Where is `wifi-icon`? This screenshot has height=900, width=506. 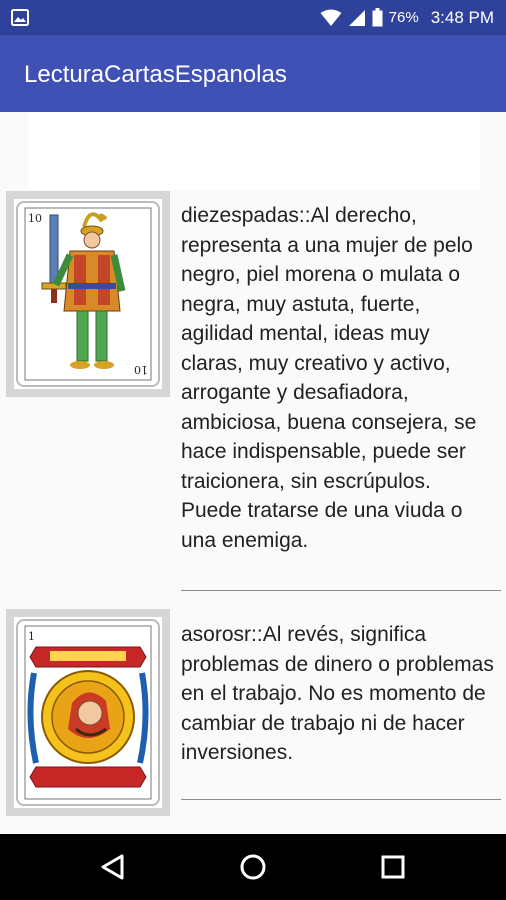
wifi-icon is located at coordinates (331, 17).